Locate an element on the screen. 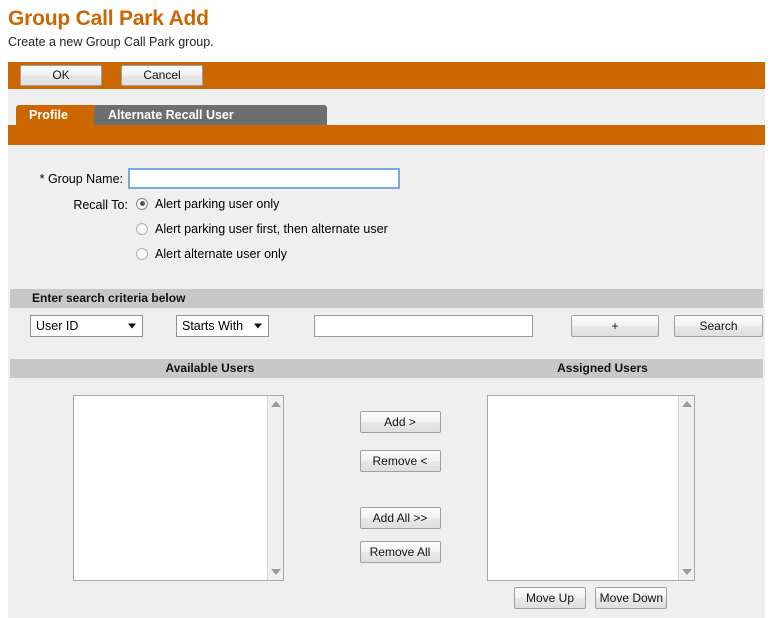 Image resolution: width=773 pixels, height=618 pixels. tab-underline is located at coordinates (386, 135).